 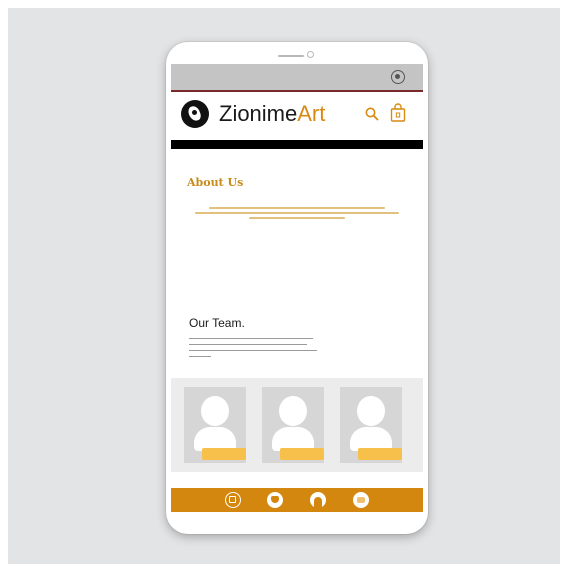 I want to click on home-icon, so click(x=233, y=500).